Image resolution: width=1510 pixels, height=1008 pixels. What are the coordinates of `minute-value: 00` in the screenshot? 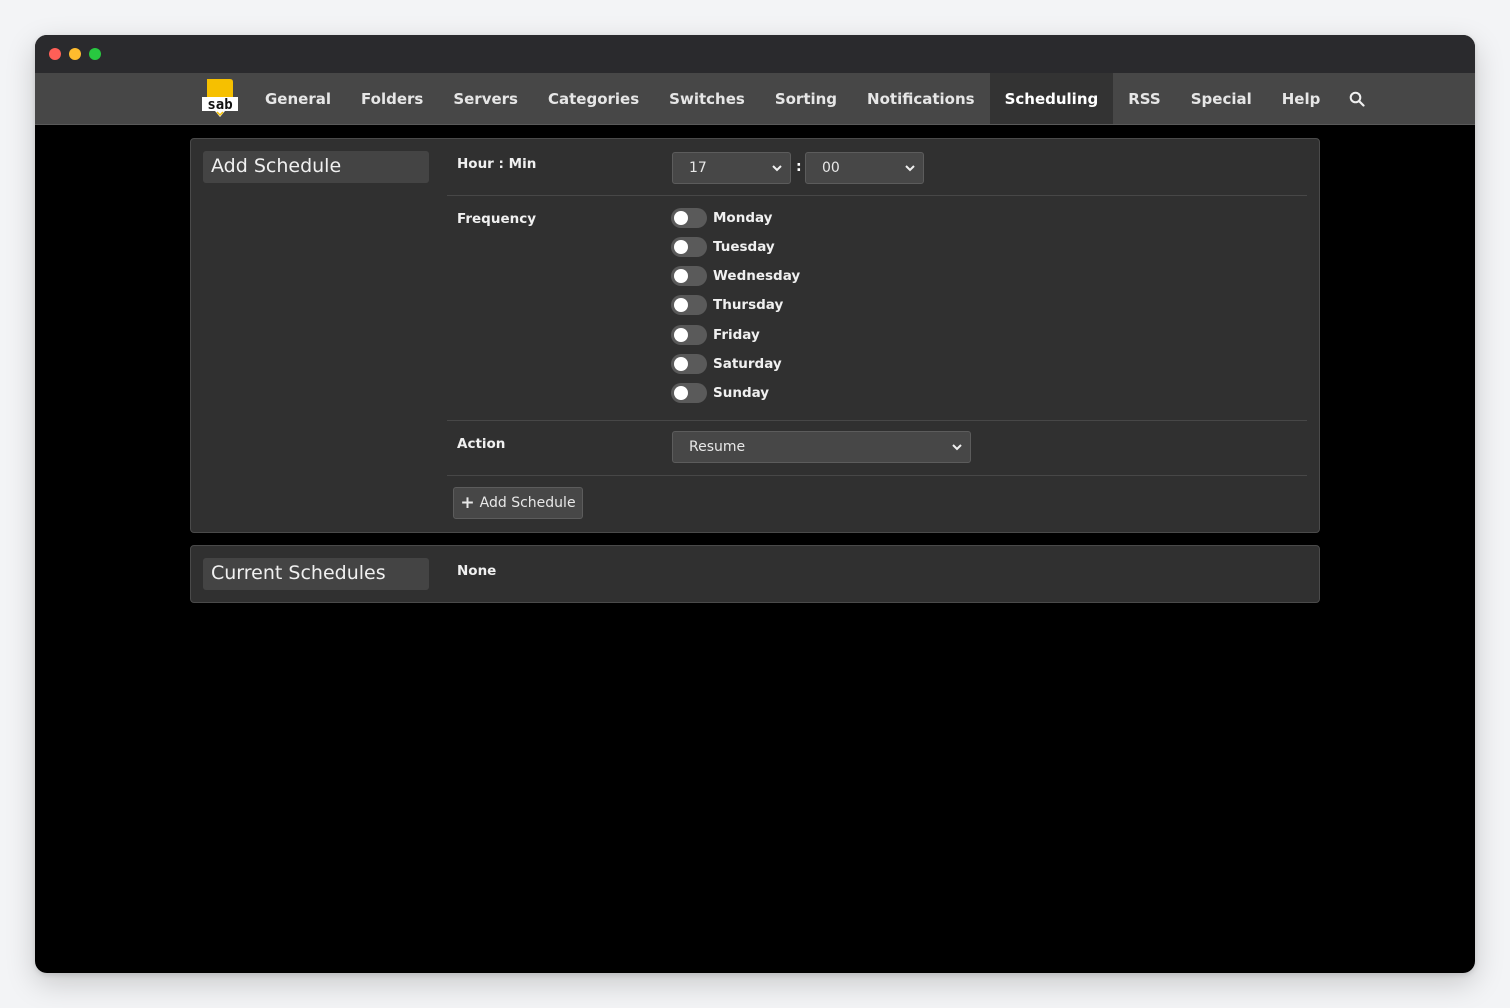 It's located at (831, 168).